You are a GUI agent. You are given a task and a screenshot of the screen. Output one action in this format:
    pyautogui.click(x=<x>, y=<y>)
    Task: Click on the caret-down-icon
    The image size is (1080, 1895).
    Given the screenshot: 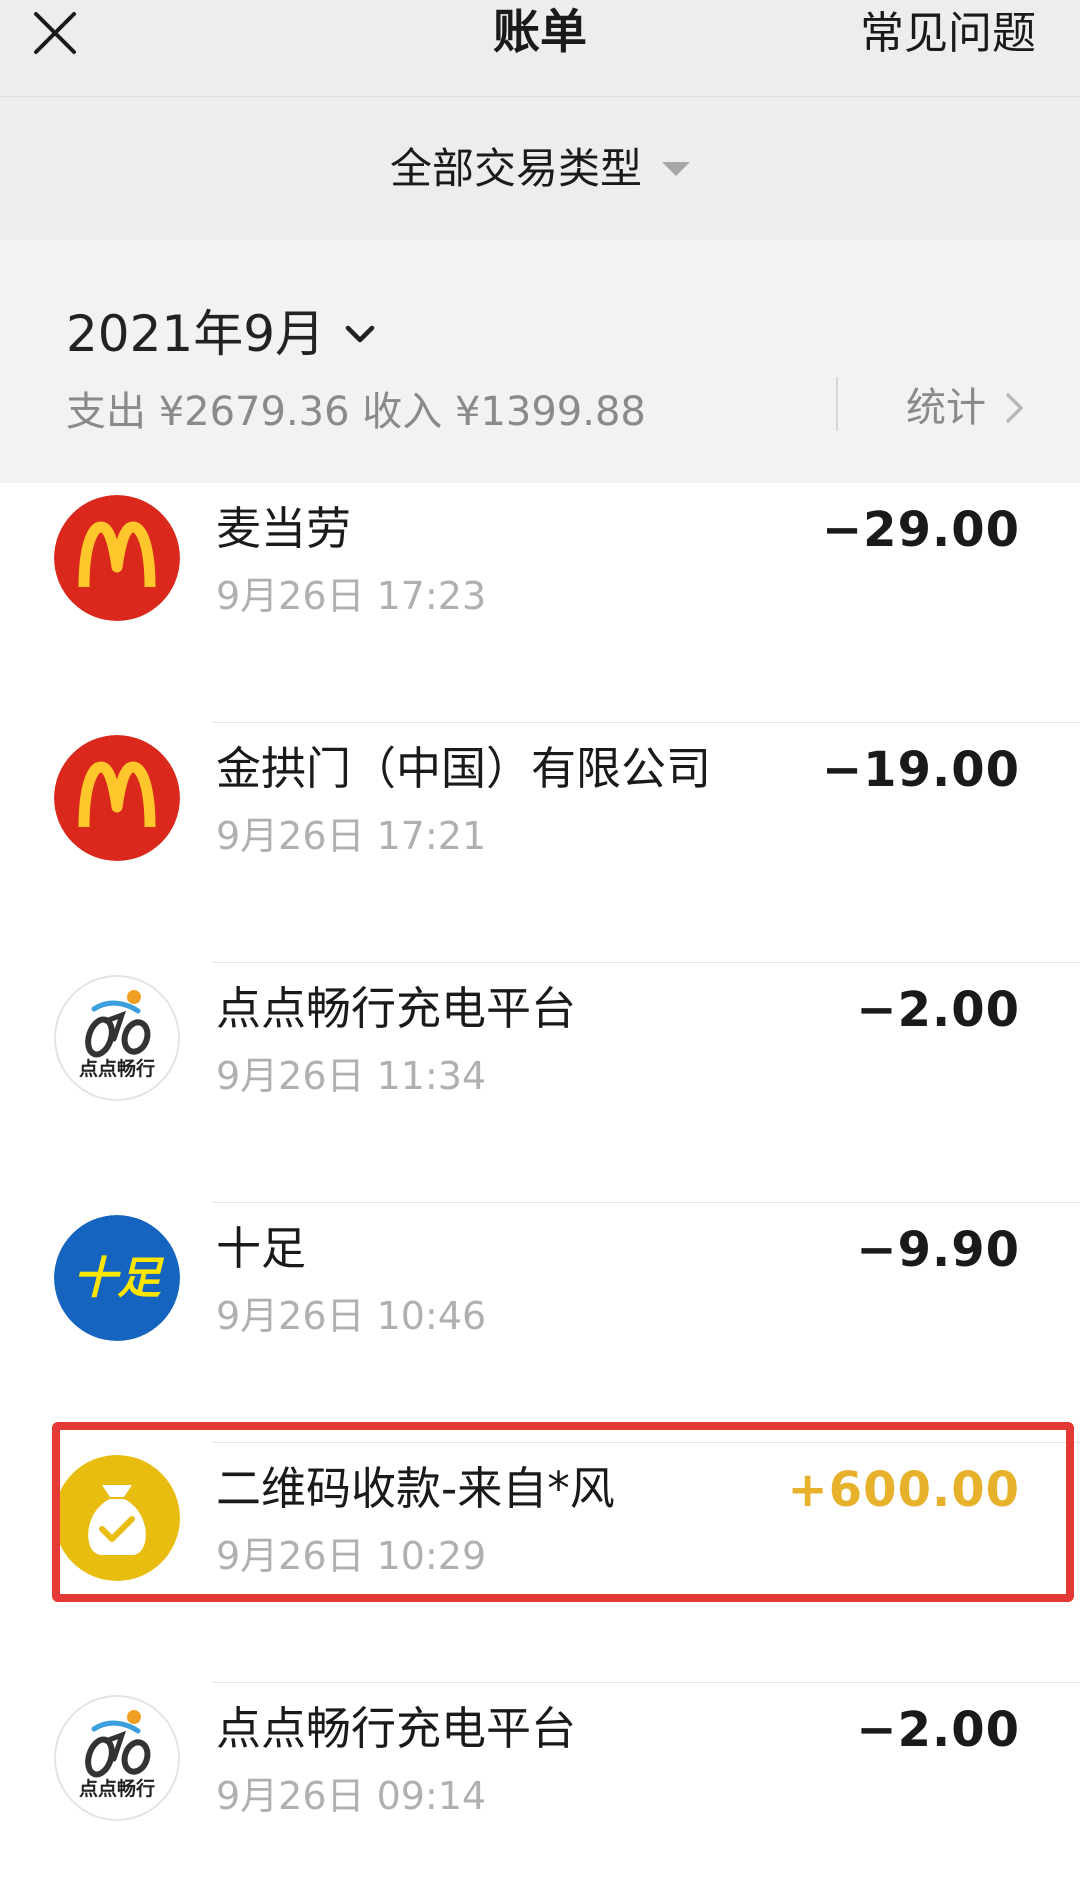 What is the action you would take?
    pyautogui.click(x=676, y=168)
    